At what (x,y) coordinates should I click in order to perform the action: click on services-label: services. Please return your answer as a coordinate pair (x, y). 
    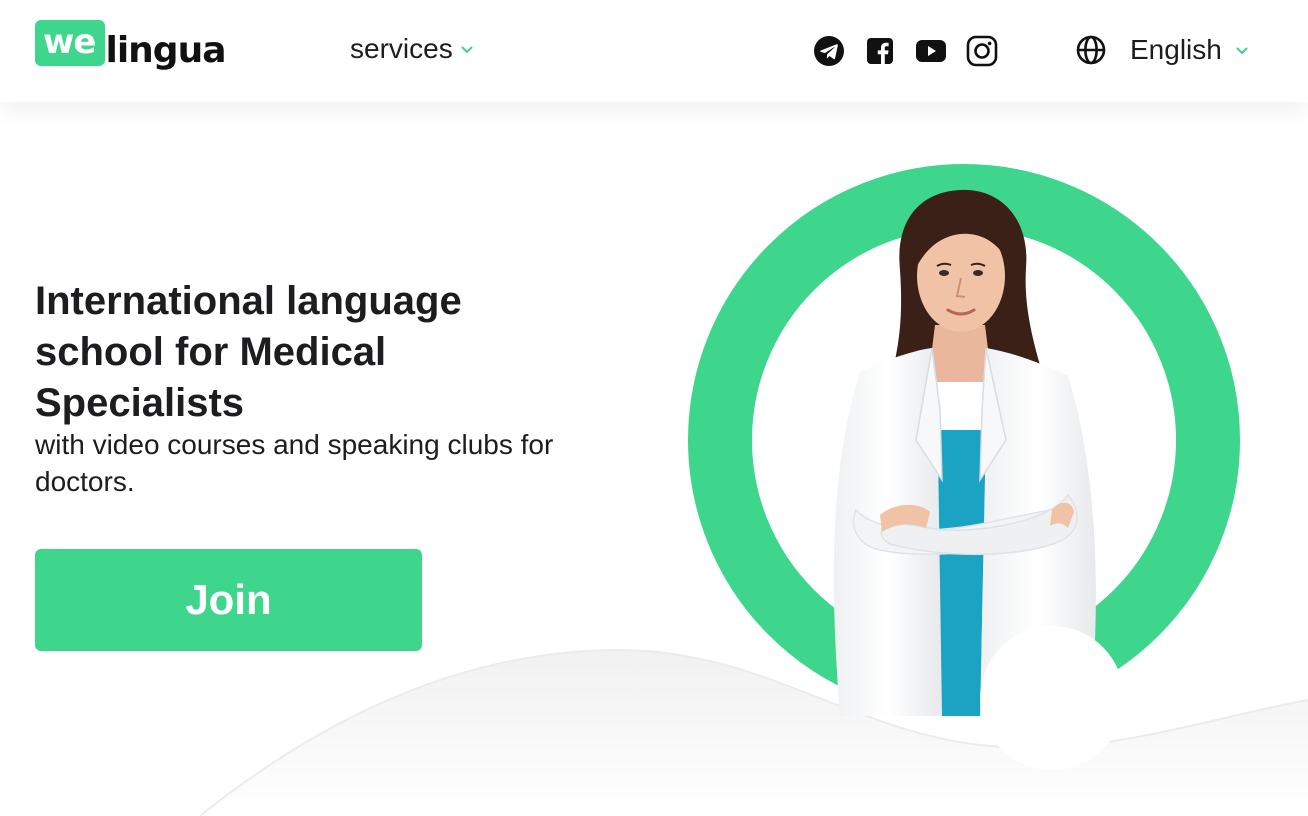
    Looking at the image, I should click on (401, 48).